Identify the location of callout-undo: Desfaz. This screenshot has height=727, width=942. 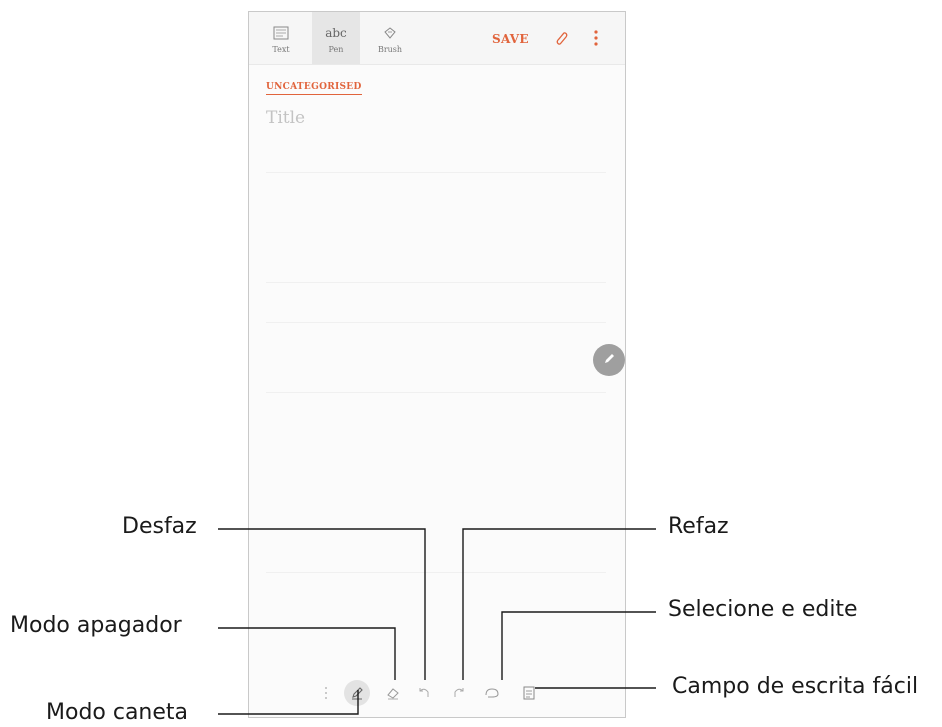
(159, 526).